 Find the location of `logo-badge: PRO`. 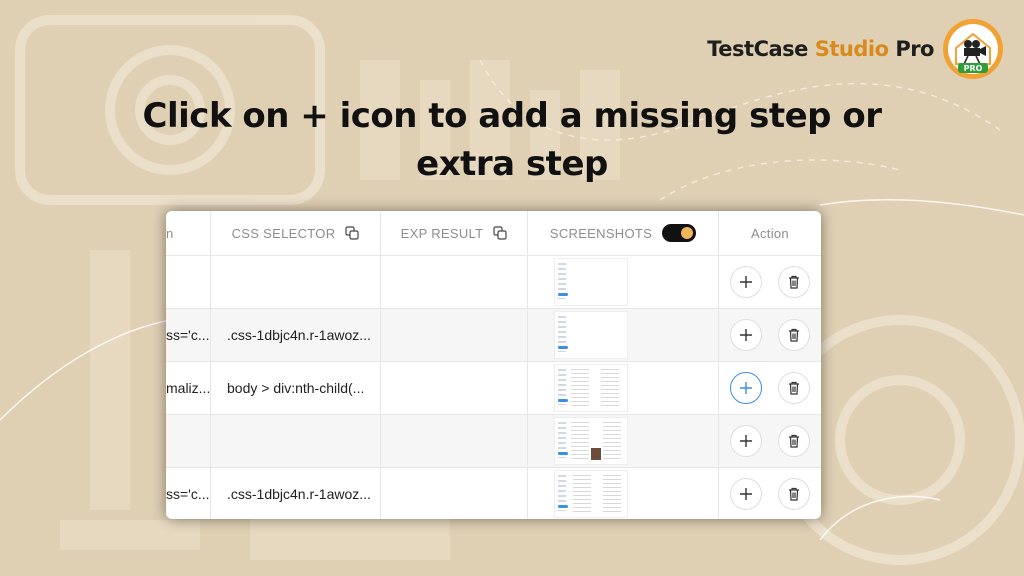

logo-badge: PRO is located at coordinates (973, 68).